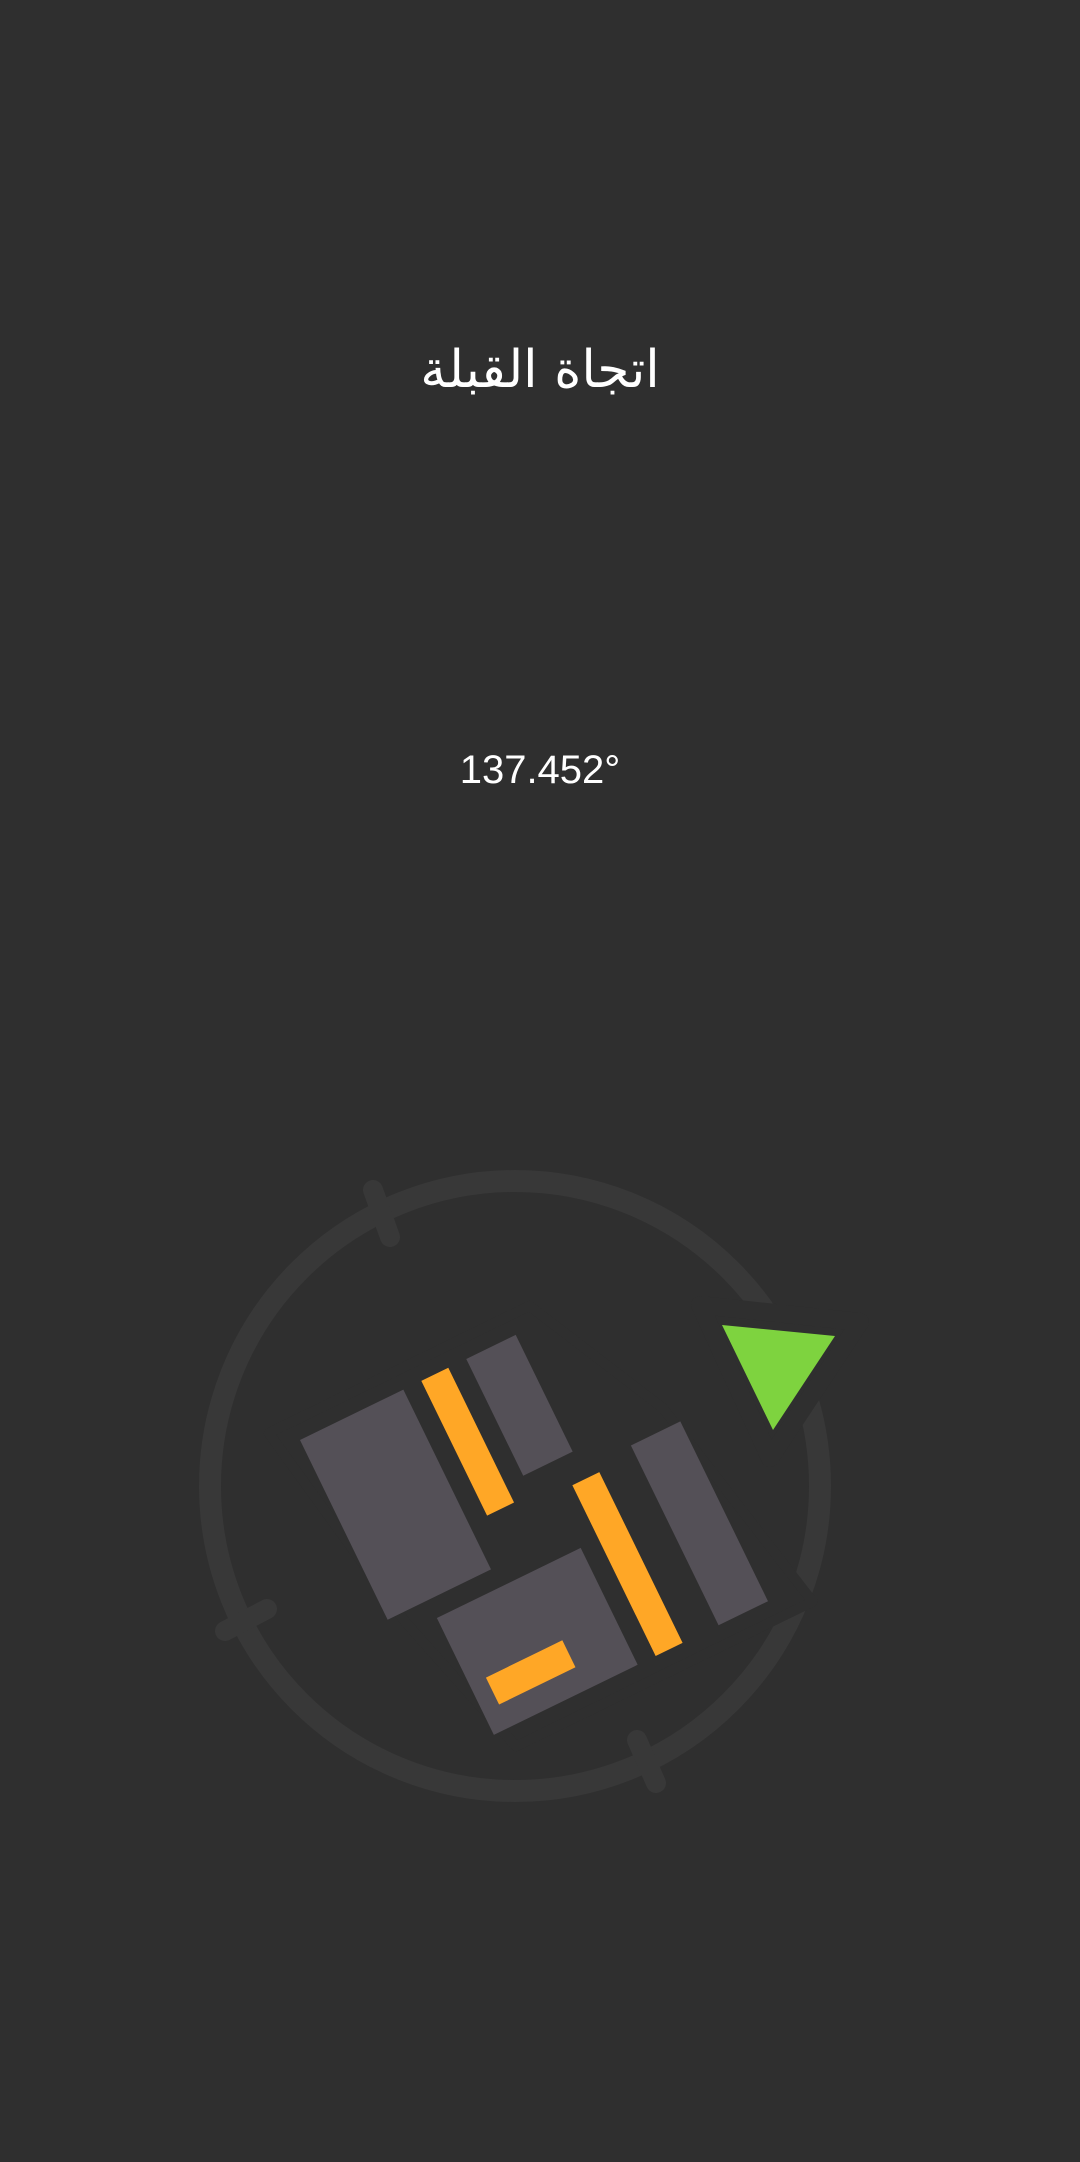 The width and height of the screenshot is (1080, 2162). I want to click on triangle-pointer-icon, so click(780, 1381).